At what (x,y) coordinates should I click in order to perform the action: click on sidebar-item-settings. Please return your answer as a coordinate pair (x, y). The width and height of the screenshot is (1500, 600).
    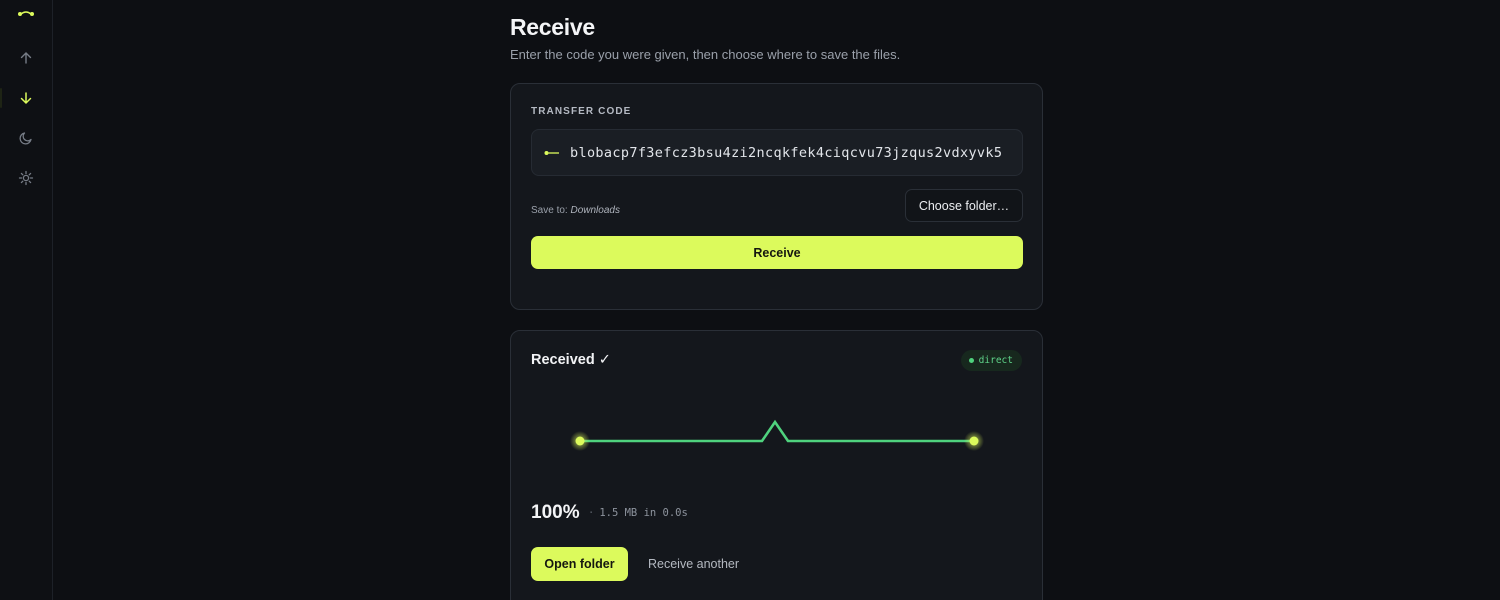
    Looking at the image, I should click on (26, 178).